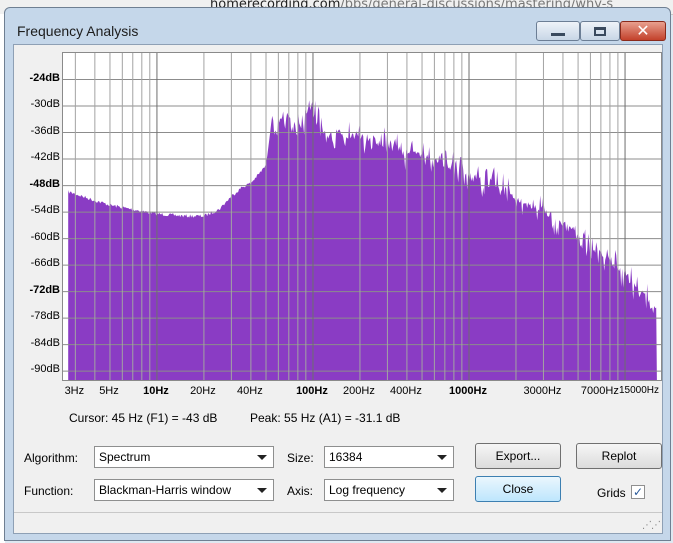  I want to click on function-value: Blackman-Harris window, so click(165, 490).